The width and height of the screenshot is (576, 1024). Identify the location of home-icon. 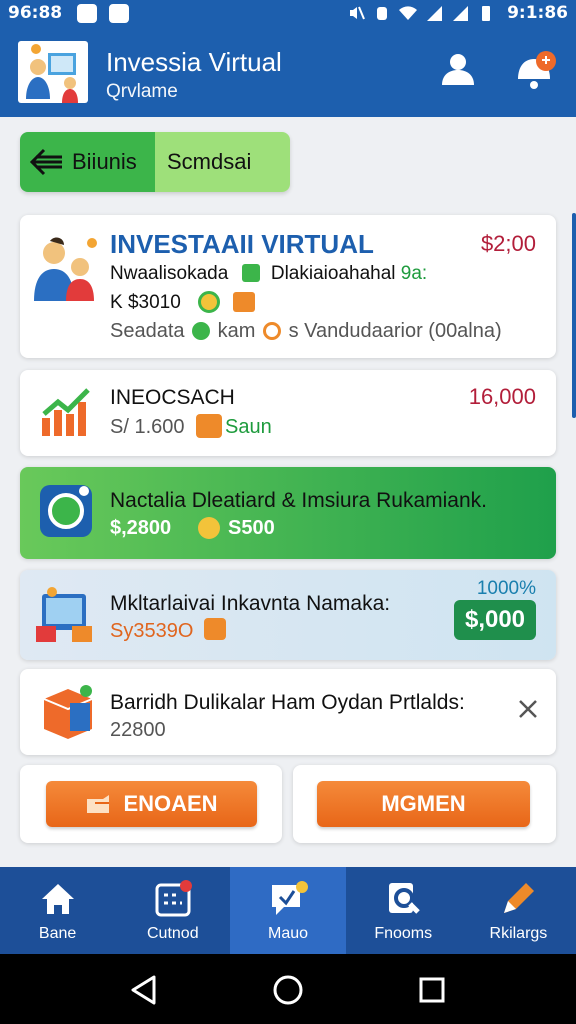
(57, 898).